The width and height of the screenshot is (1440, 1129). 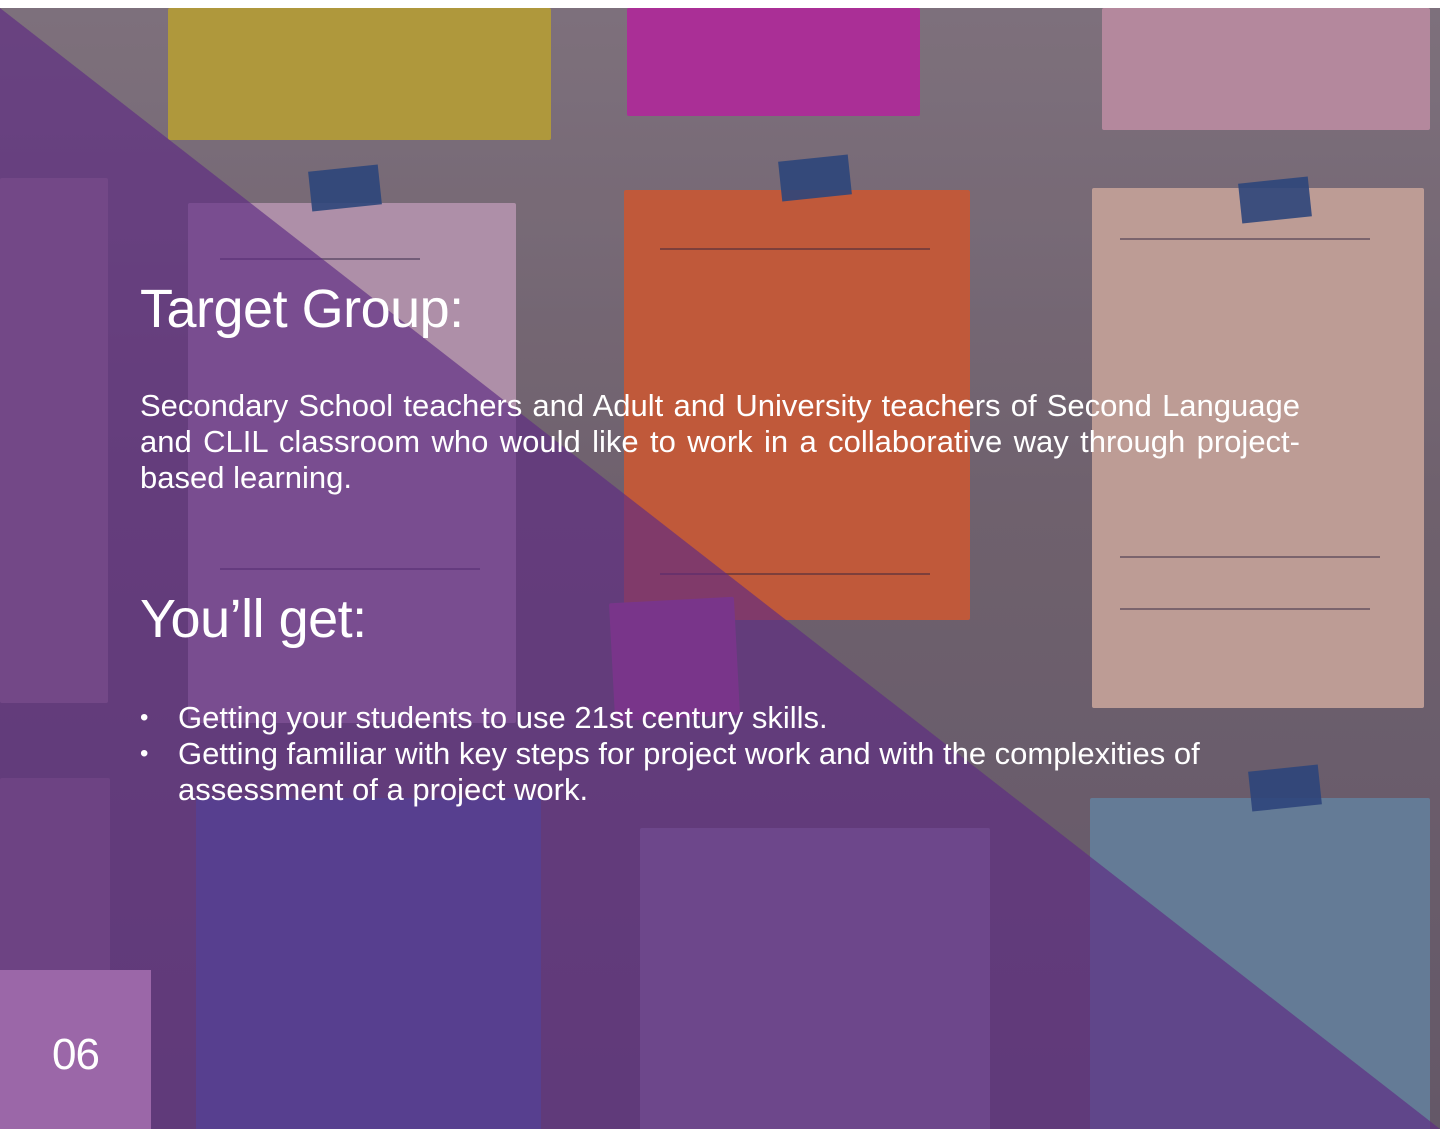 I want to click on you-will-get-title: You’ll get:, so click(x=253, y=619).